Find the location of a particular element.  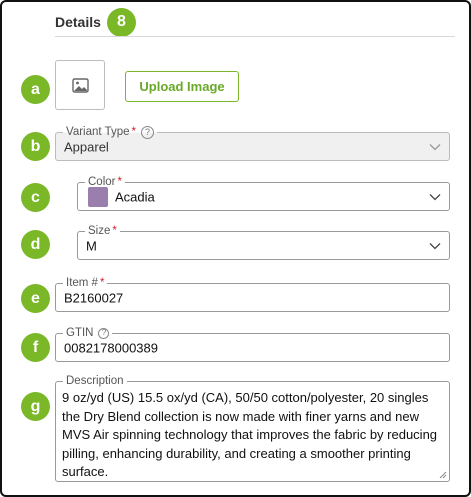

callout-badge-d: d is located at coordinates (35, 244).